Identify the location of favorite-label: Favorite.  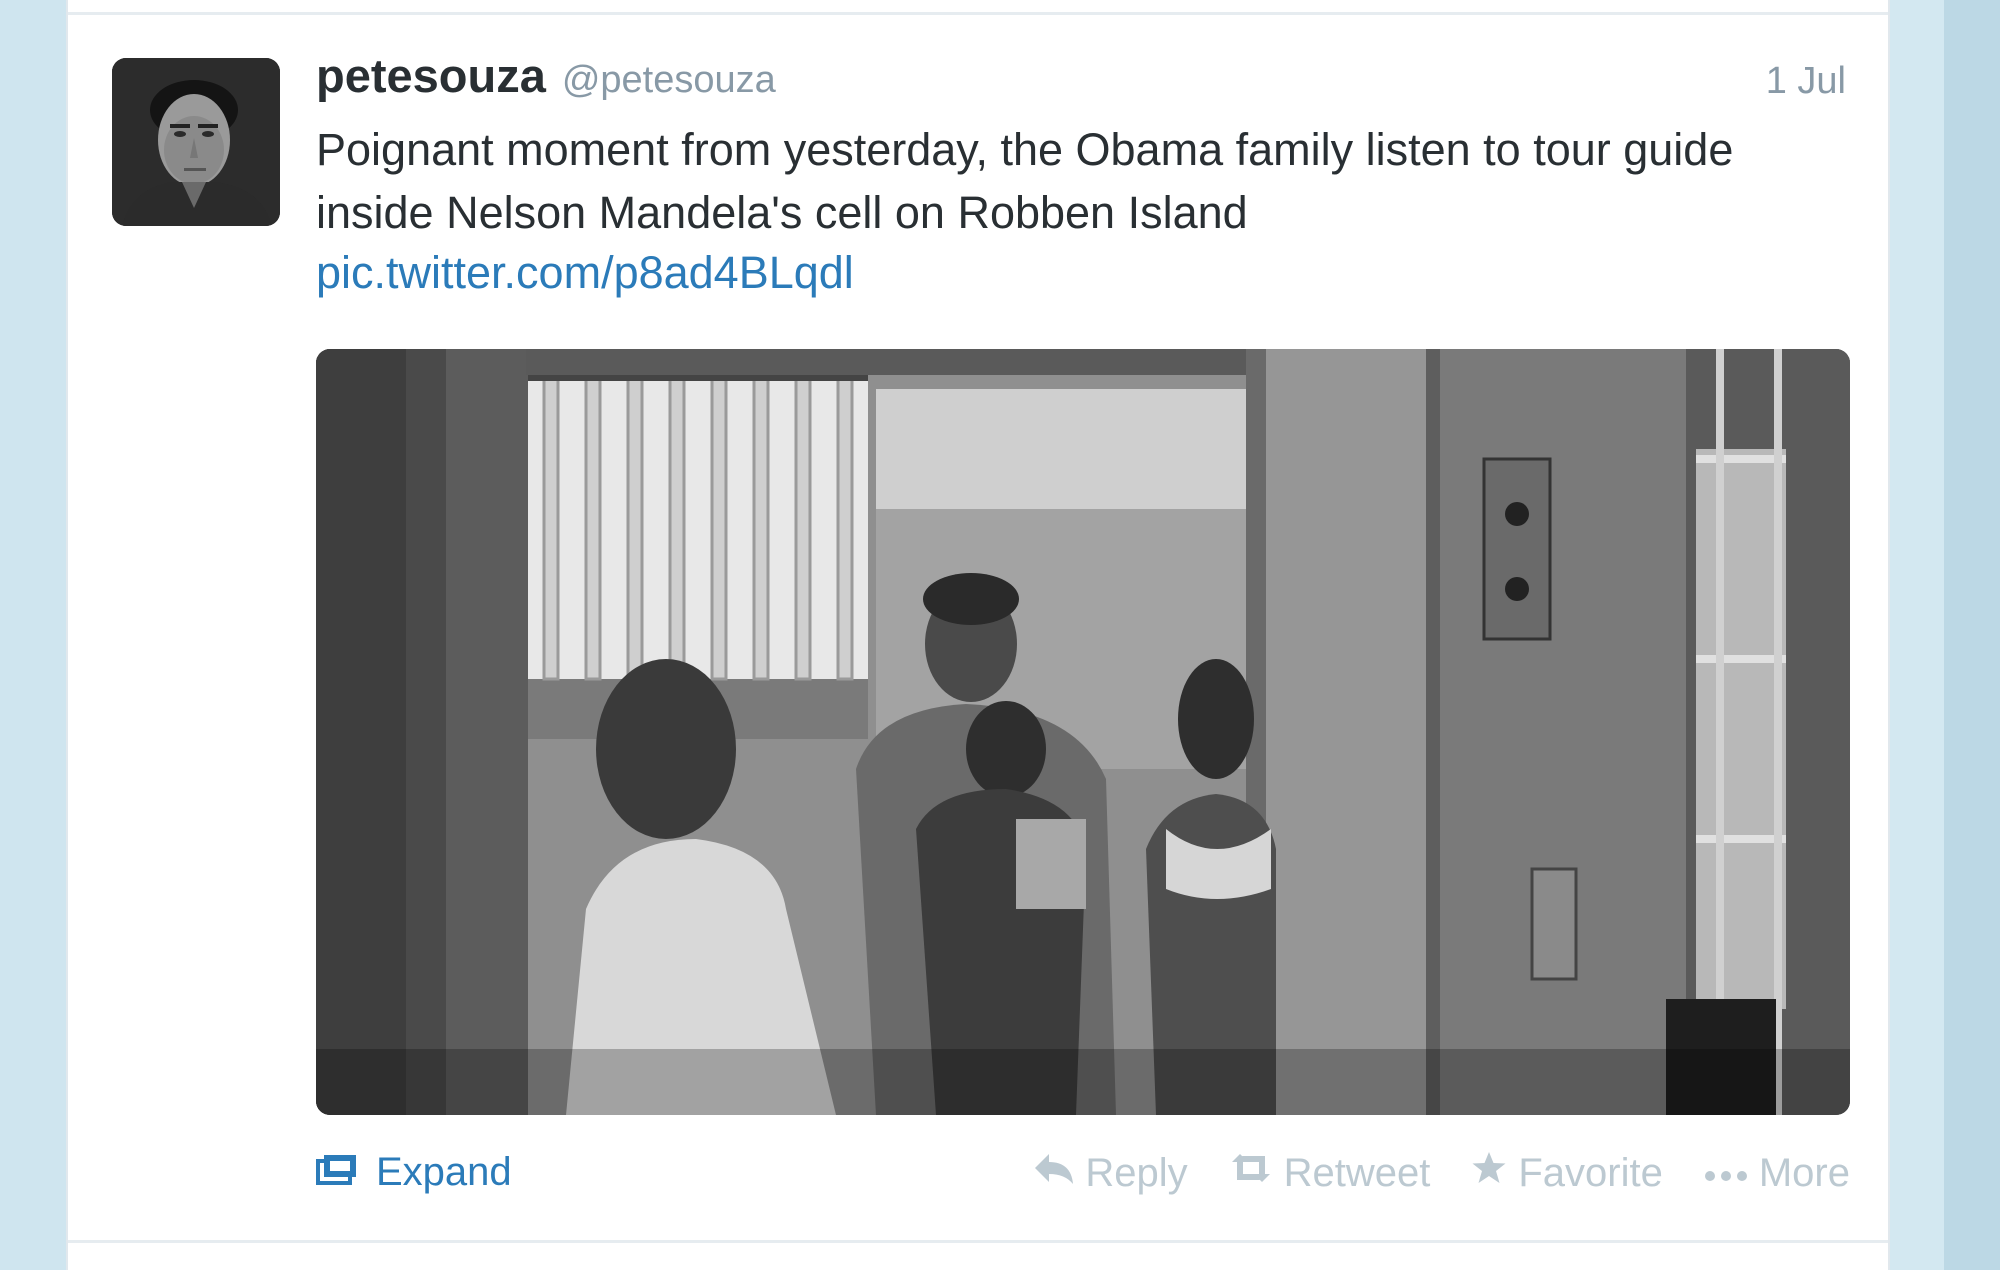
(1590, 1172).